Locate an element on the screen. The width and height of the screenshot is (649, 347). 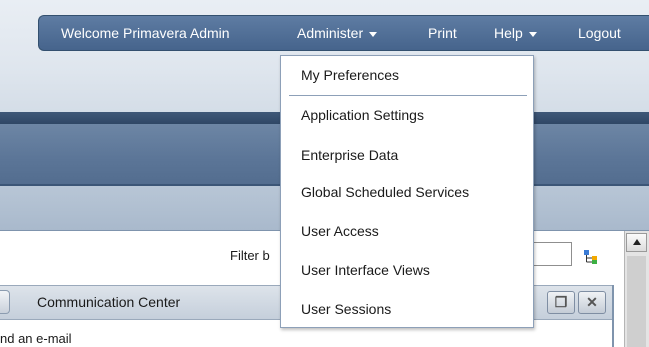
logout-link: Logout is located at coordinates (599, 33).